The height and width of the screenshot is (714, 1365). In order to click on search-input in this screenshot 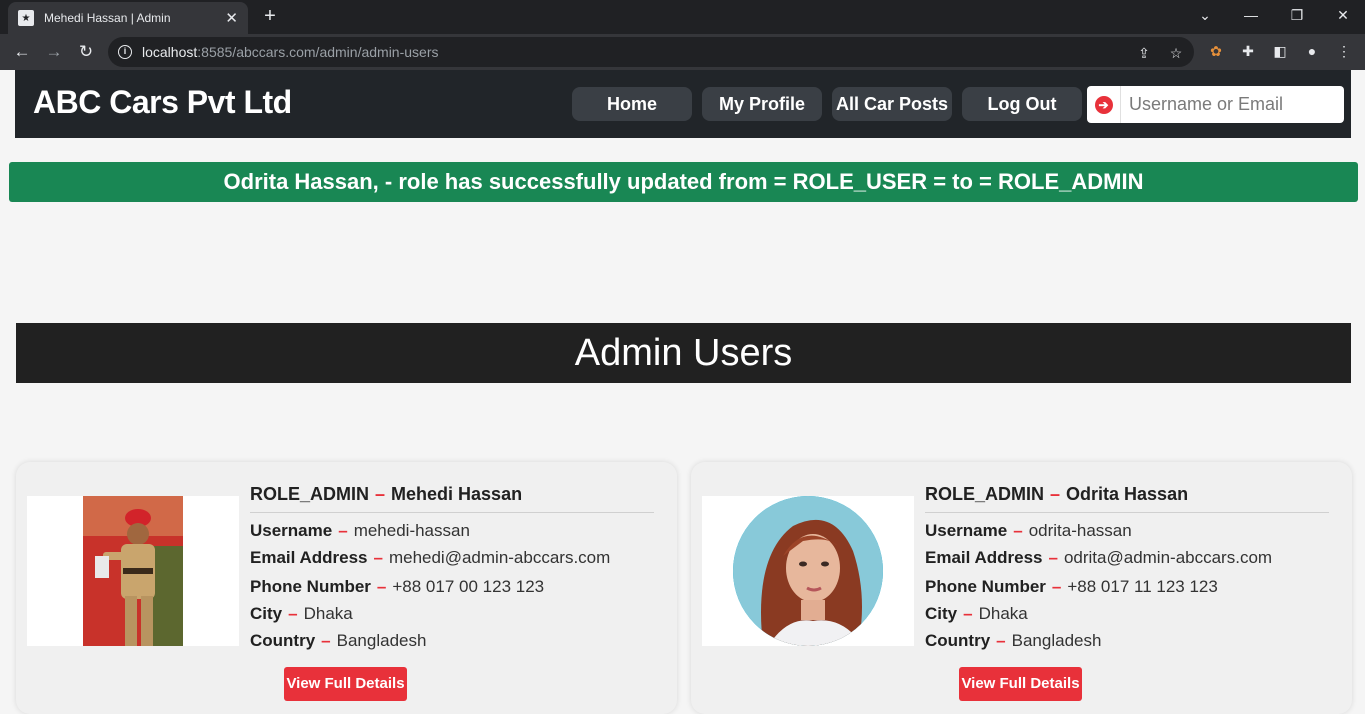, I will do `click(1228, 104)`.